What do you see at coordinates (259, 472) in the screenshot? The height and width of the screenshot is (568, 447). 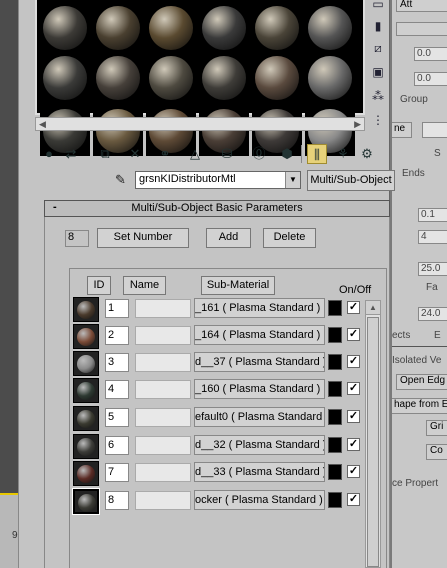 I see `sub-material-button: d__33 ( Plasma Standard )` at bounding box center [259, 472].